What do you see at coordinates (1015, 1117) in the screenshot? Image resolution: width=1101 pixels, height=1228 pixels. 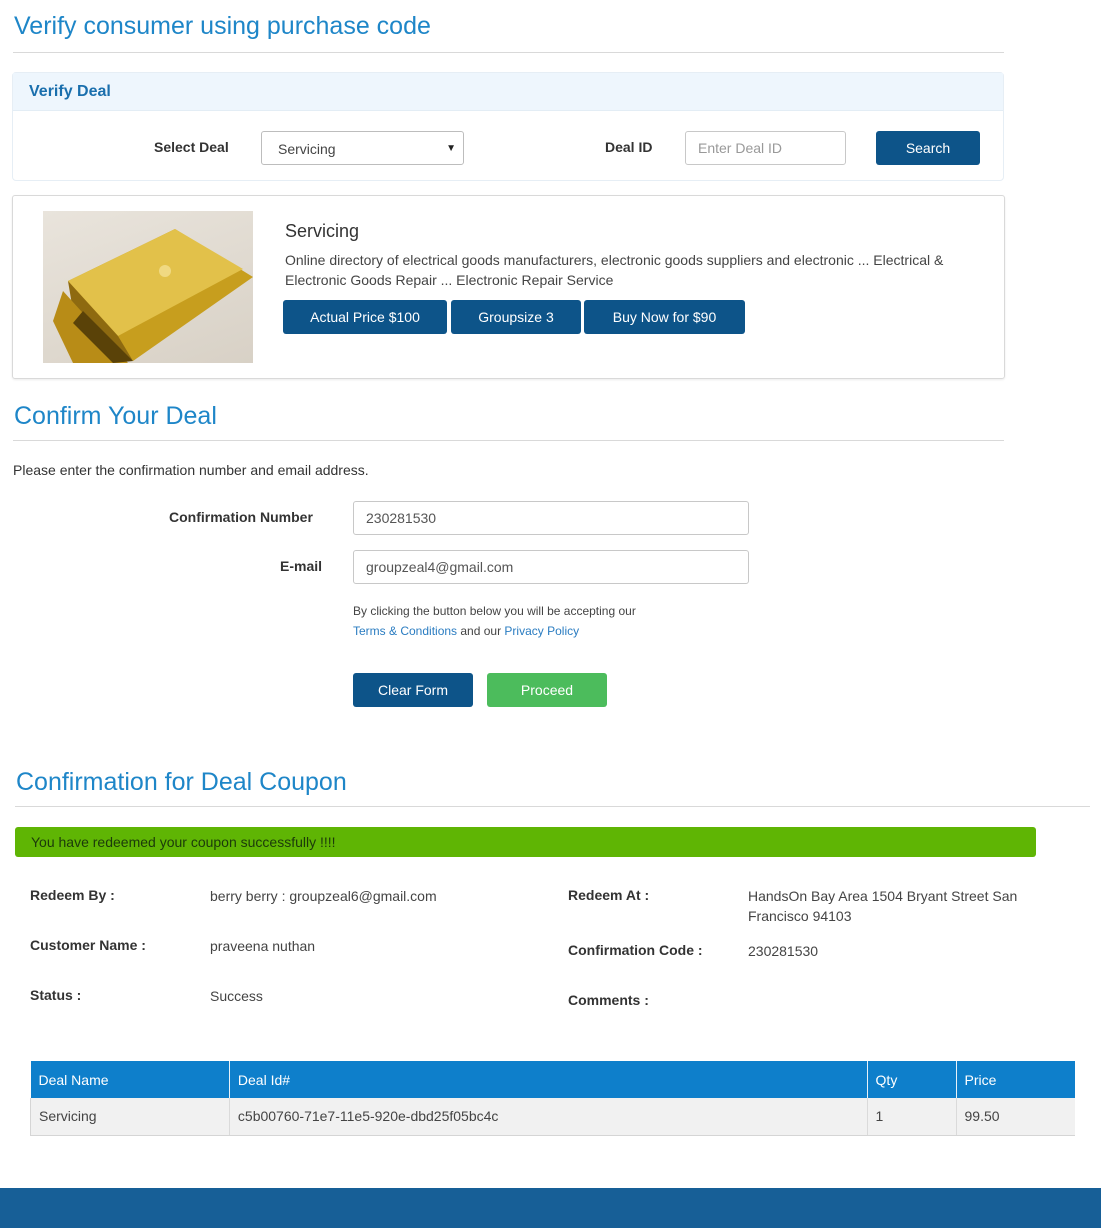 I see `cell-price: 99.50` at bounding box center [1015, 1117].